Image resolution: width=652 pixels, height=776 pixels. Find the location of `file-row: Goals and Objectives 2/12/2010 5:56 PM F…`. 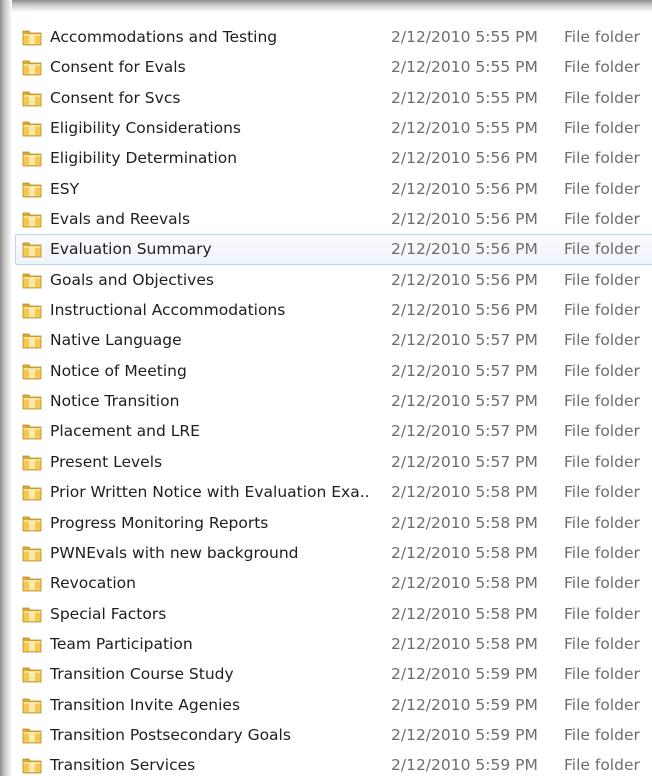

file-row: Goals and Objectives 2/12/2010 5:56 PM F… is located at coordinates (333, 280).